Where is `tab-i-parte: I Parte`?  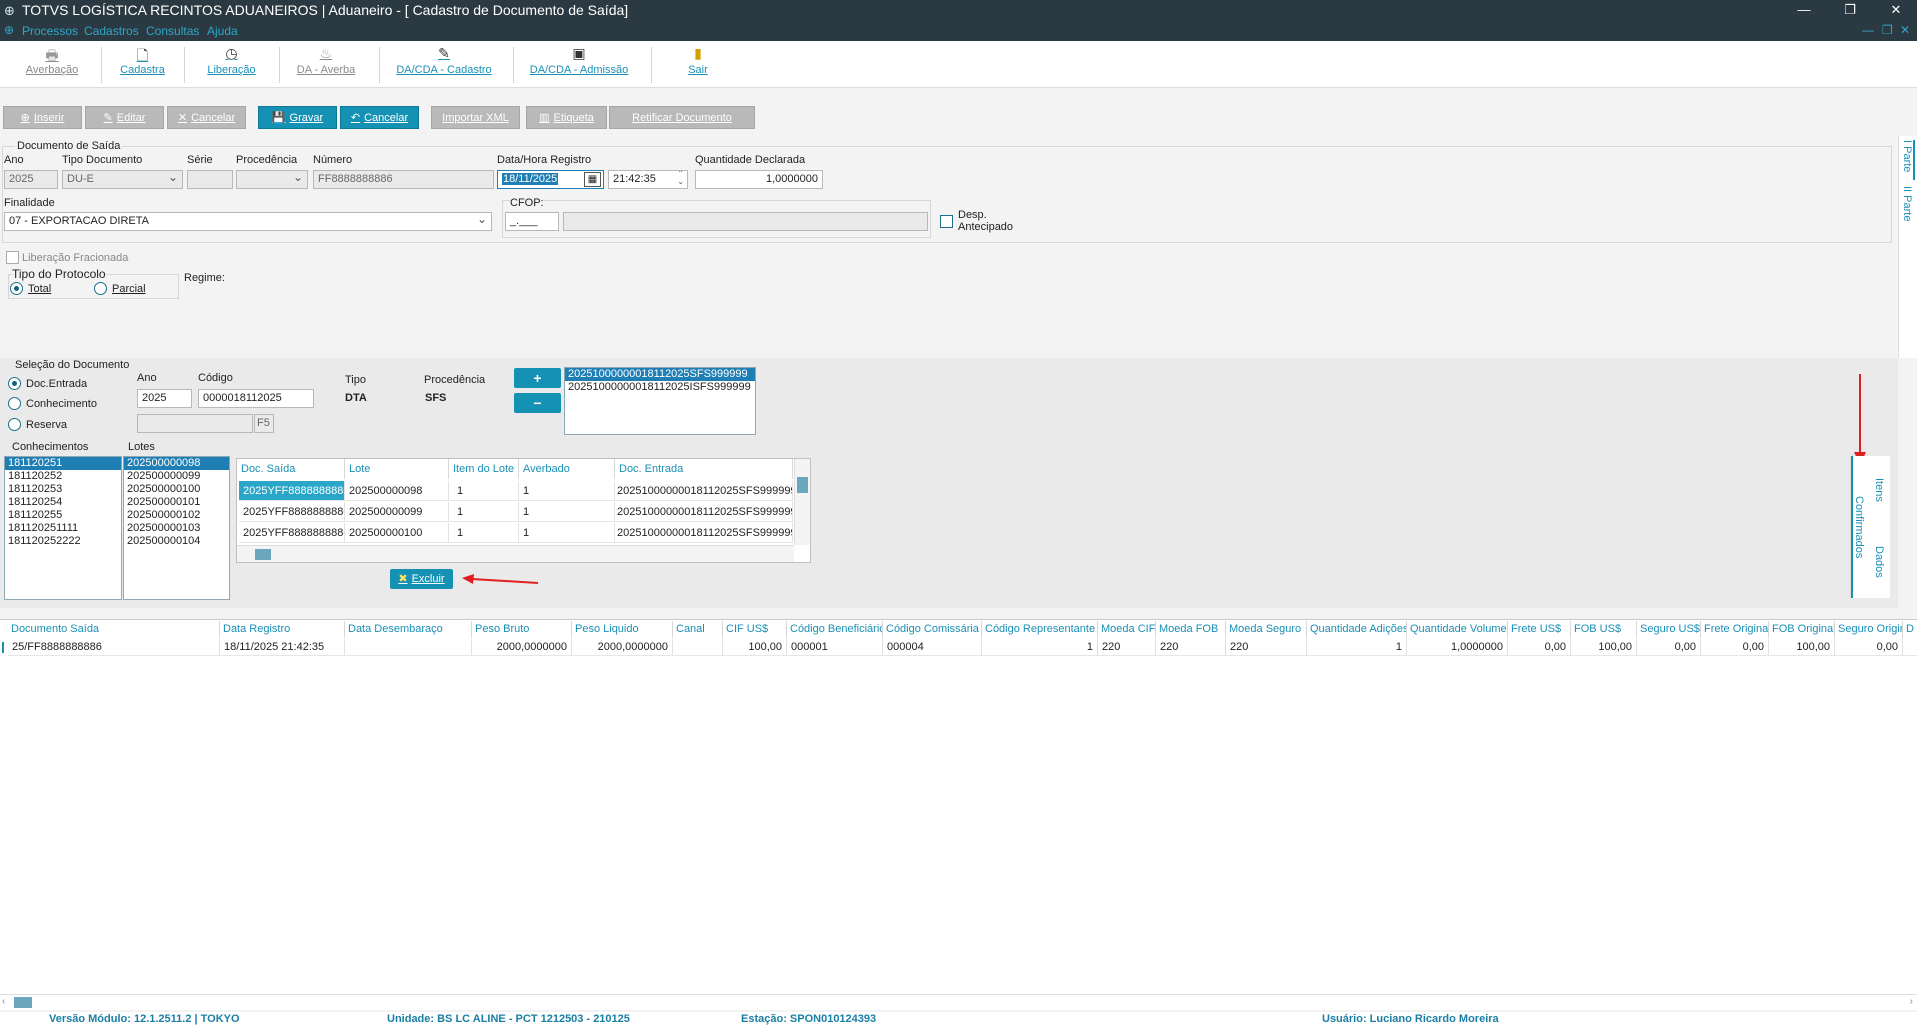
tab-i-parte: I Parte is located at coordinates (1908, 160).